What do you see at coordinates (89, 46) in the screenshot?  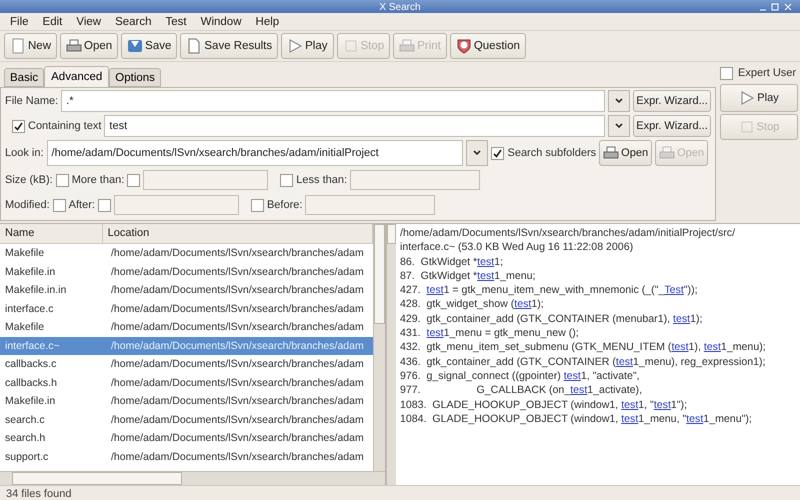 I see `toolbar-button: Open` at bounding box center [89, 46].